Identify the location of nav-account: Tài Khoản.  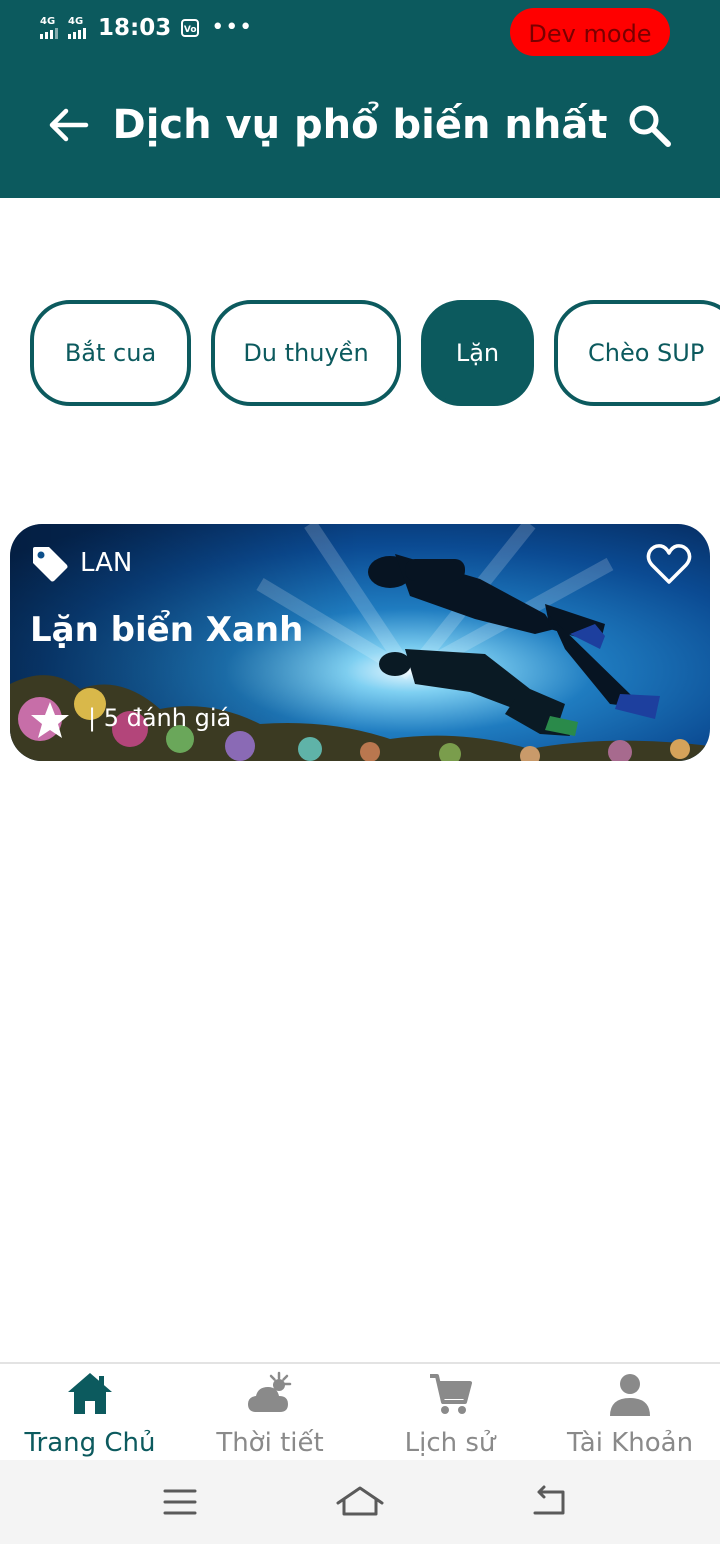
(630, 1413).